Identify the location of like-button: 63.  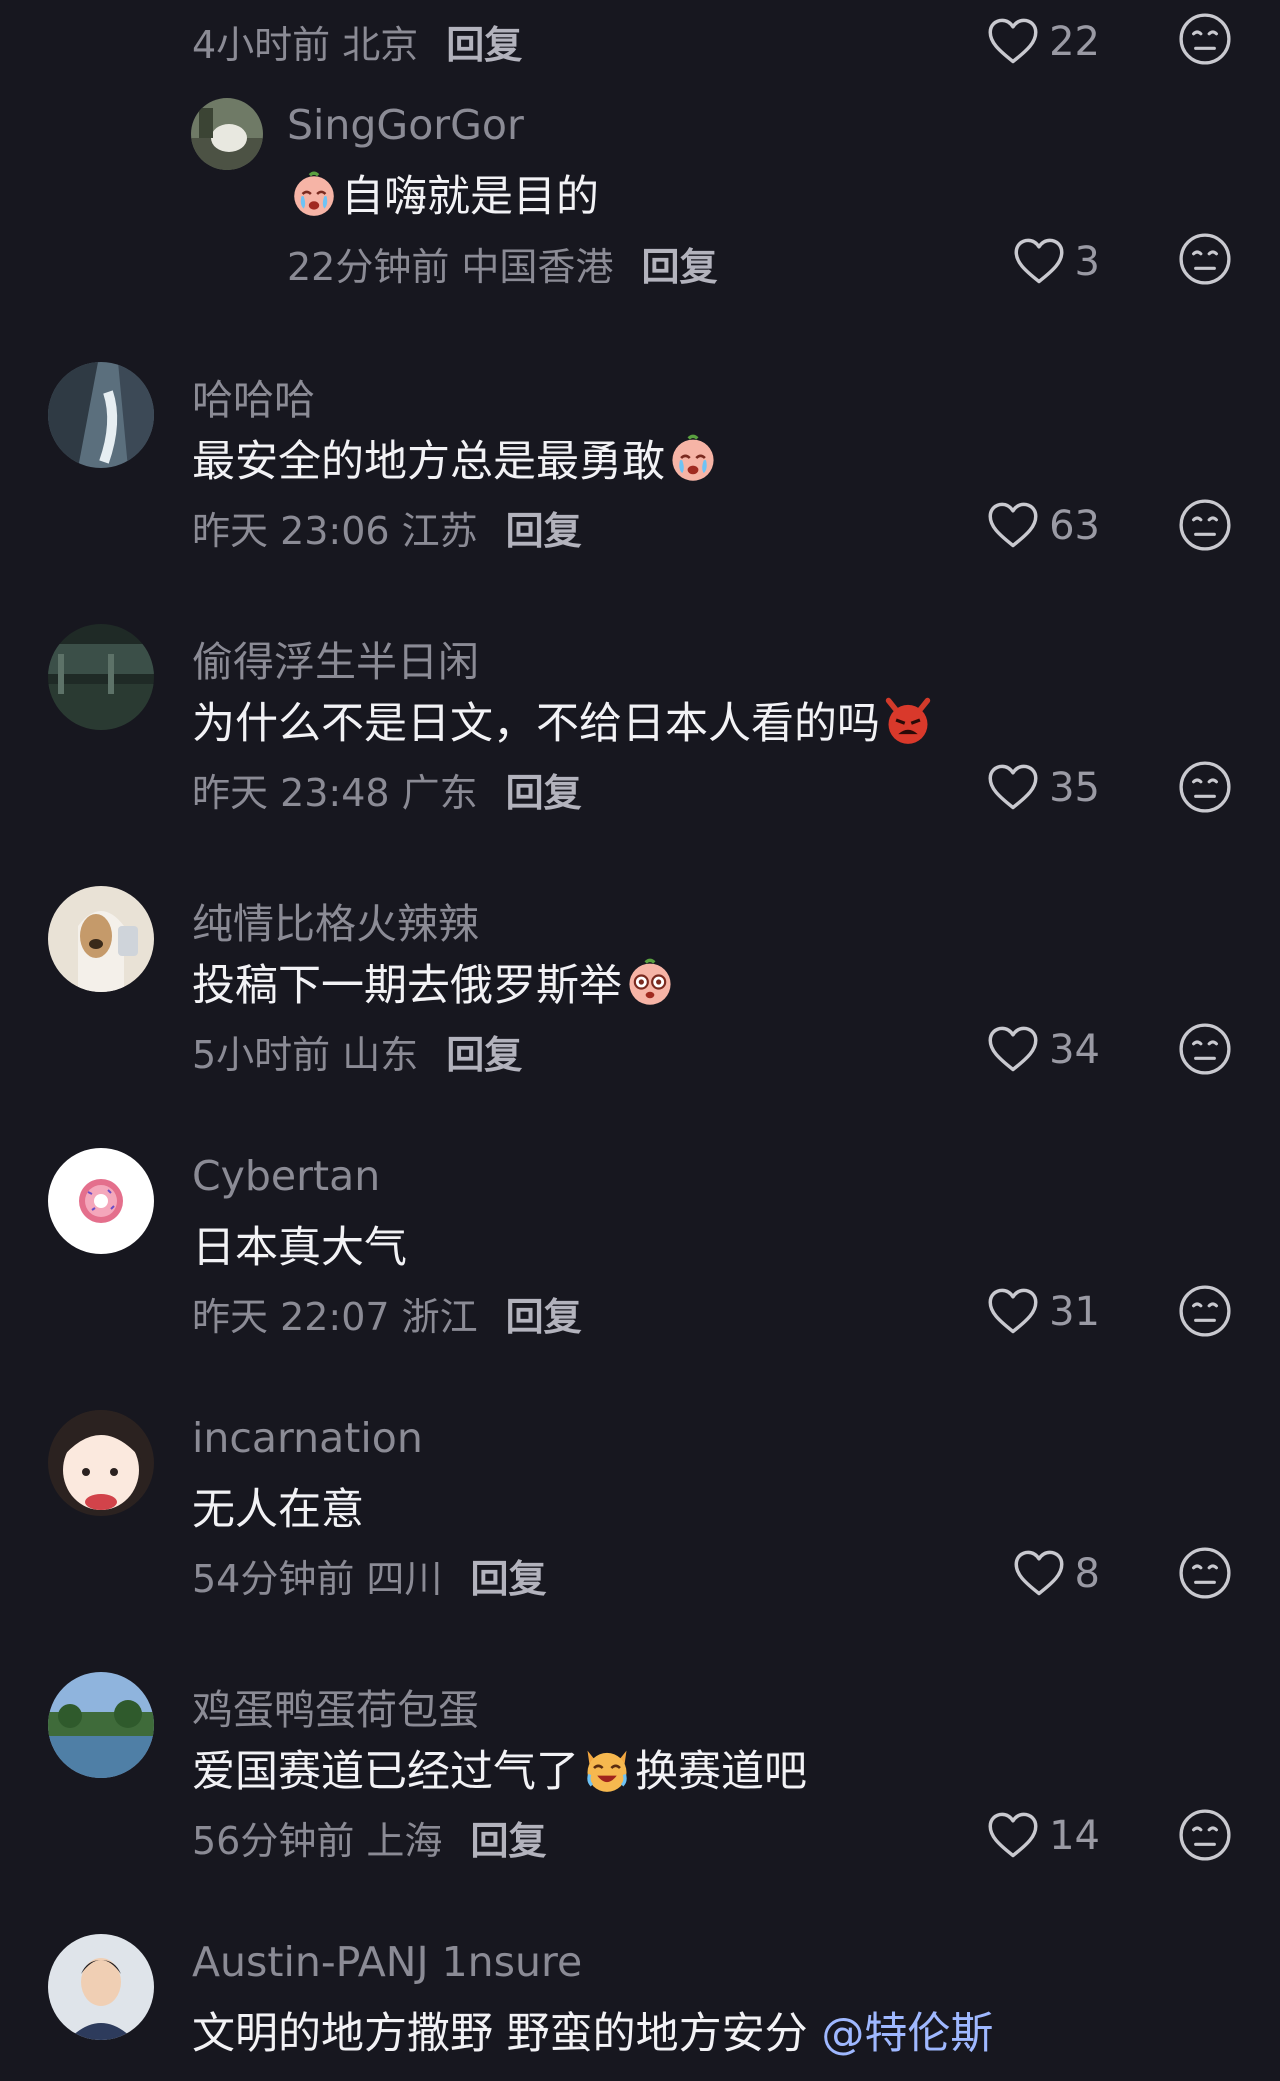
(1043, 526).